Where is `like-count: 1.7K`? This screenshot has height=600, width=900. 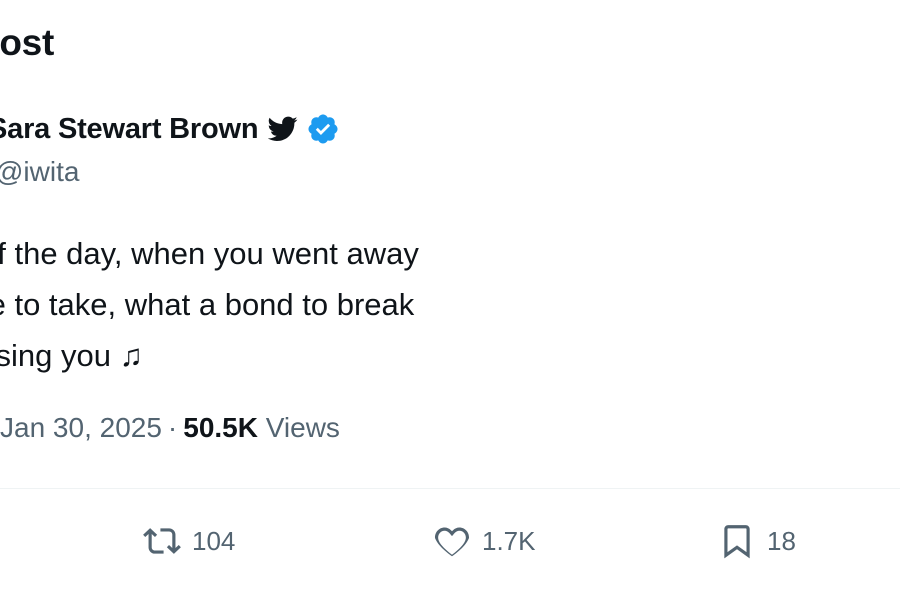
like-count: 1.7K is located at coordinates (509, 540).